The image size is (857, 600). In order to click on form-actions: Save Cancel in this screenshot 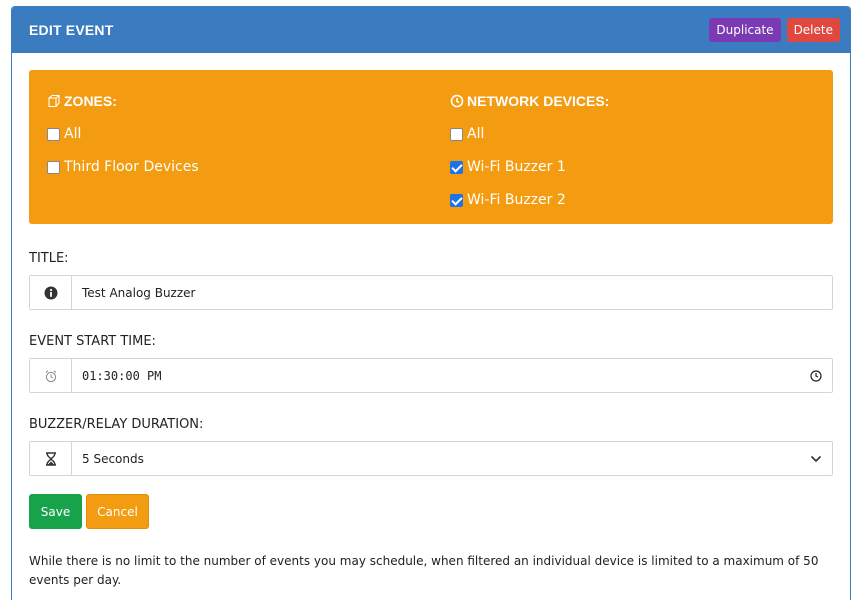, I will do `click(431, 511)`.